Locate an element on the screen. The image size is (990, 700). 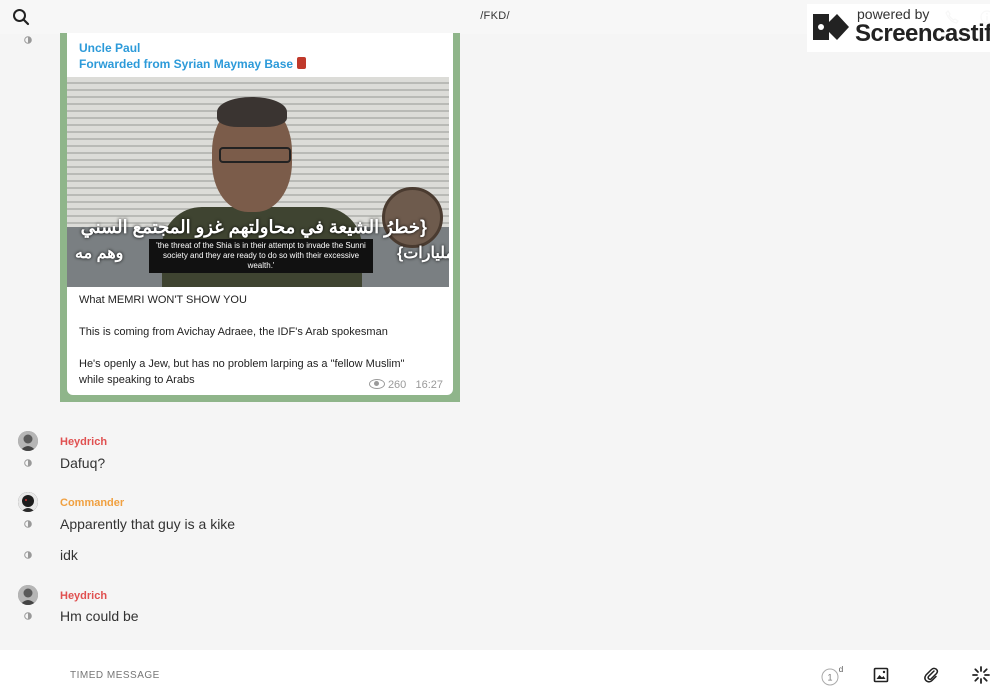
avatar-commander-icon is located at coordinates (28, 502).